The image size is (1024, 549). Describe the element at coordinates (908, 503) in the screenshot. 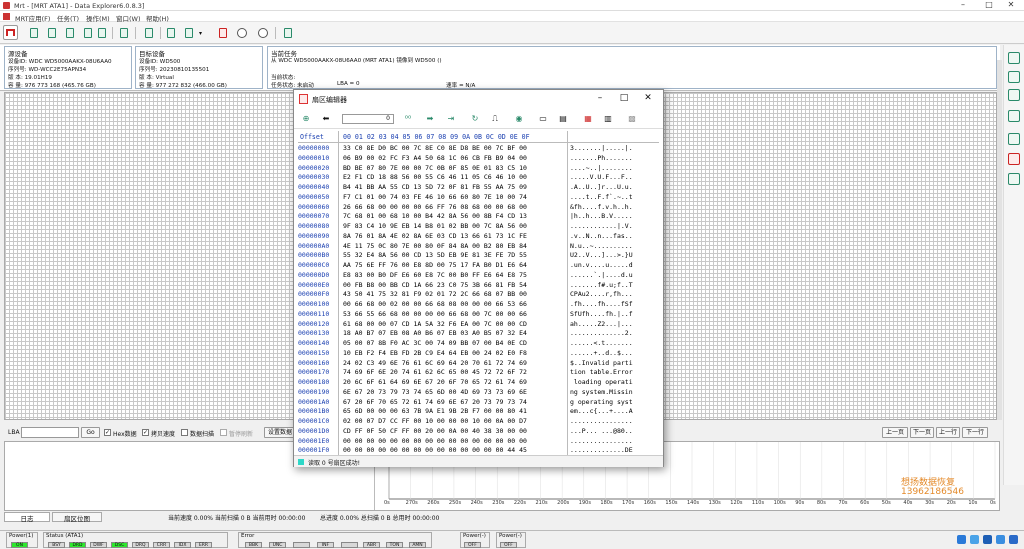

I see `x-tick-label: 40s` at that location.